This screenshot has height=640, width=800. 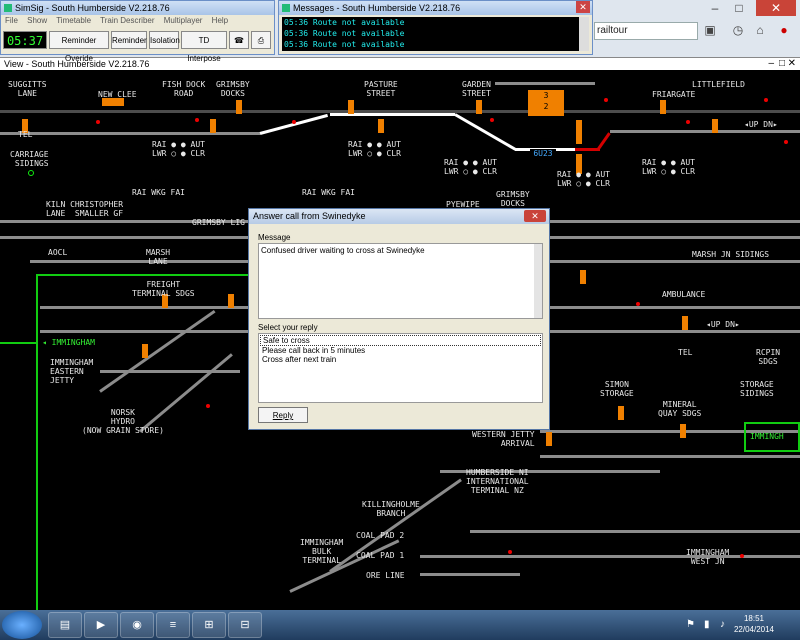 I want to click on telephone-icon: ☎, so click(x=239, y=40).